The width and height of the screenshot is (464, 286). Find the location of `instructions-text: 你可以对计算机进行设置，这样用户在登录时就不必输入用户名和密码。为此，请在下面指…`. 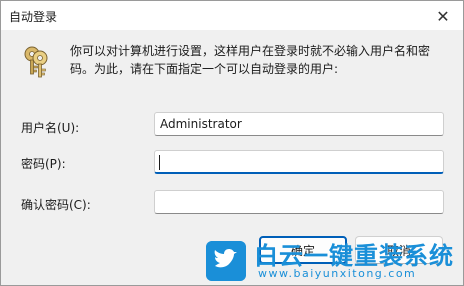

instructions-text: 你可以对计算机进行设置，这样用户在登录时就不必输入用户名和密码。为此，请在下面指… is located at coordinates (250, 60).